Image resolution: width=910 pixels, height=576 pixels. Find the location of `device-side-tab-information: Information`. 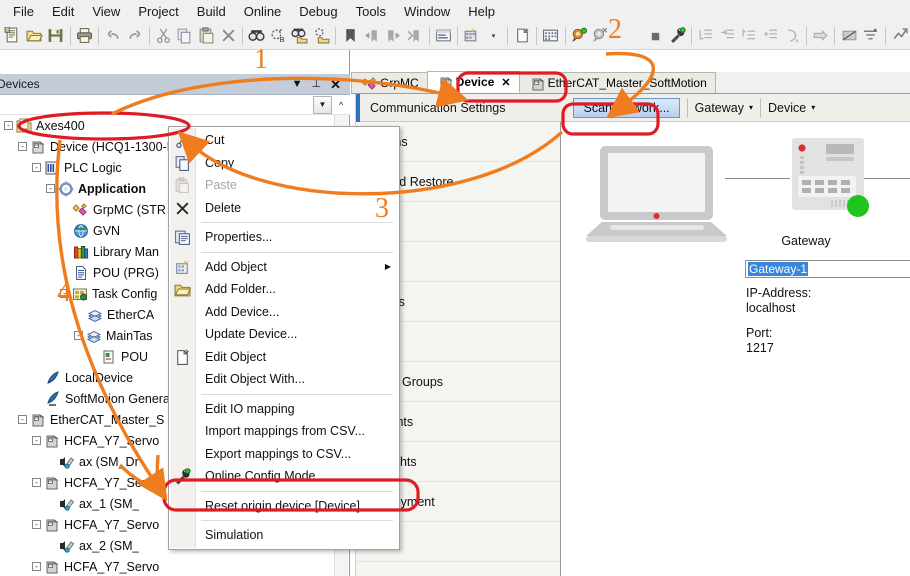

device-side-tab-information: Information is located at coordinates (458, 569).